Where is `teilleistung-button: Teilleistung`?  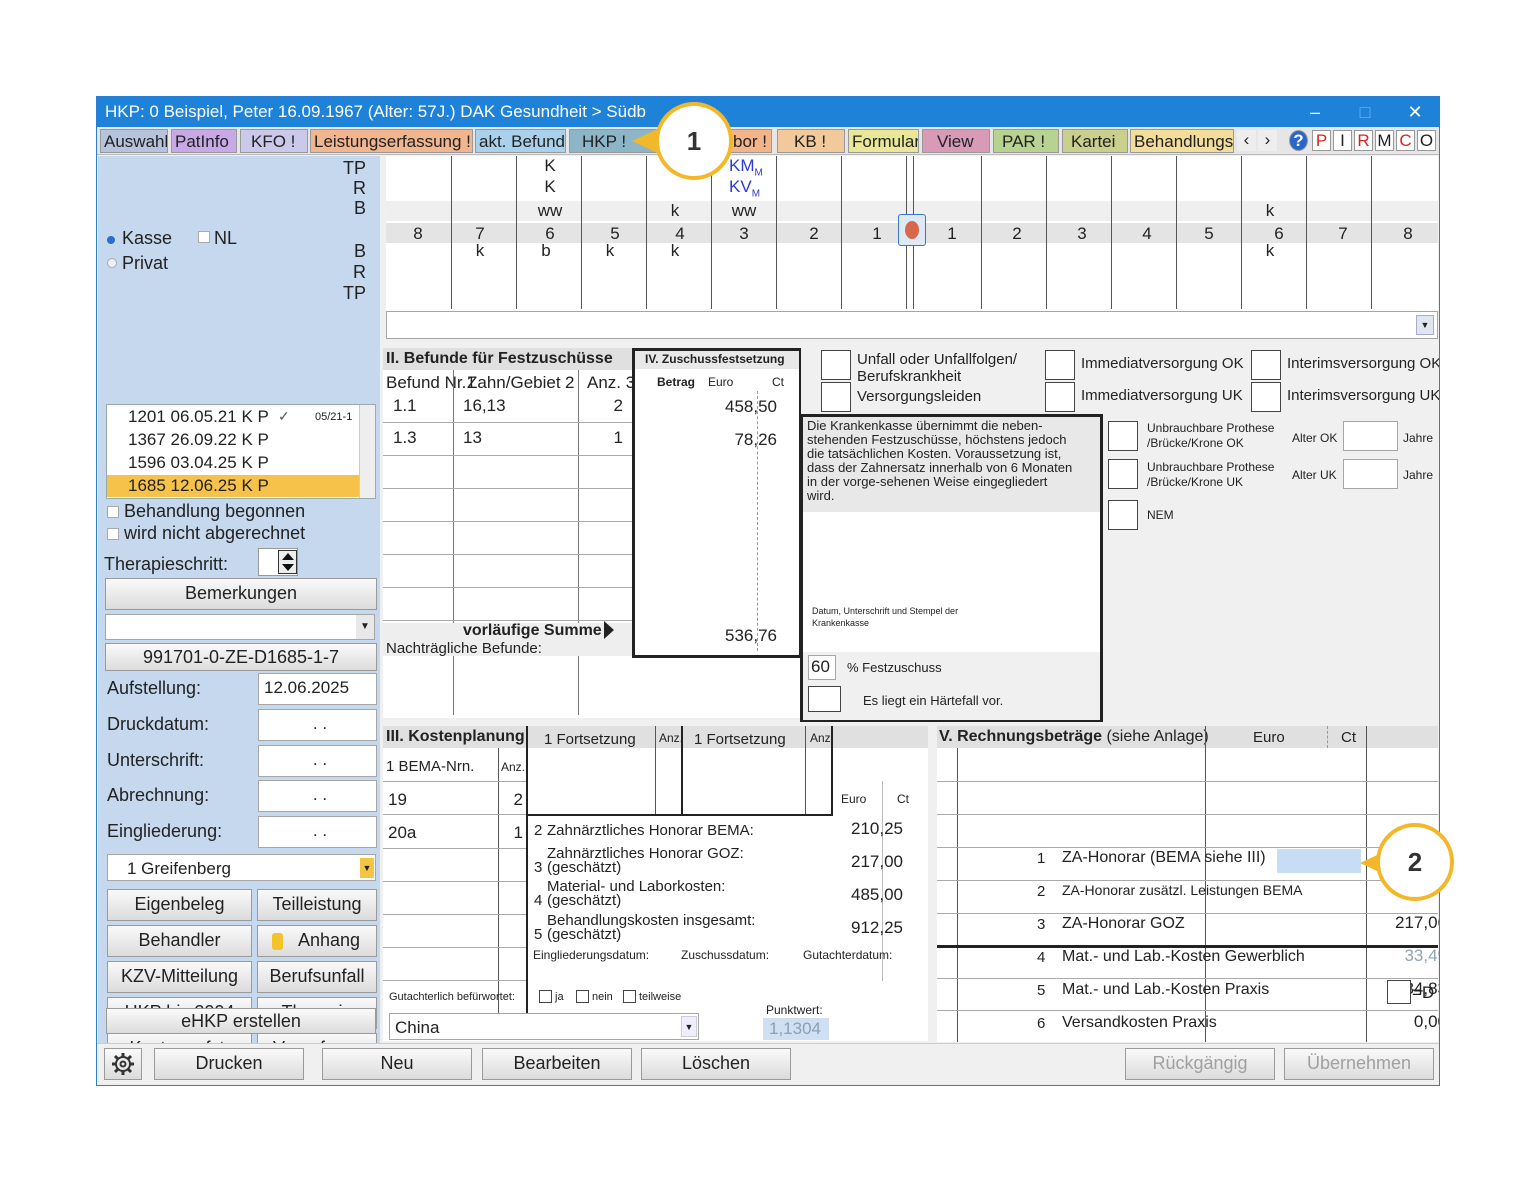
teilleistung-button: Teilleistung is located at coordinates (317, 905).